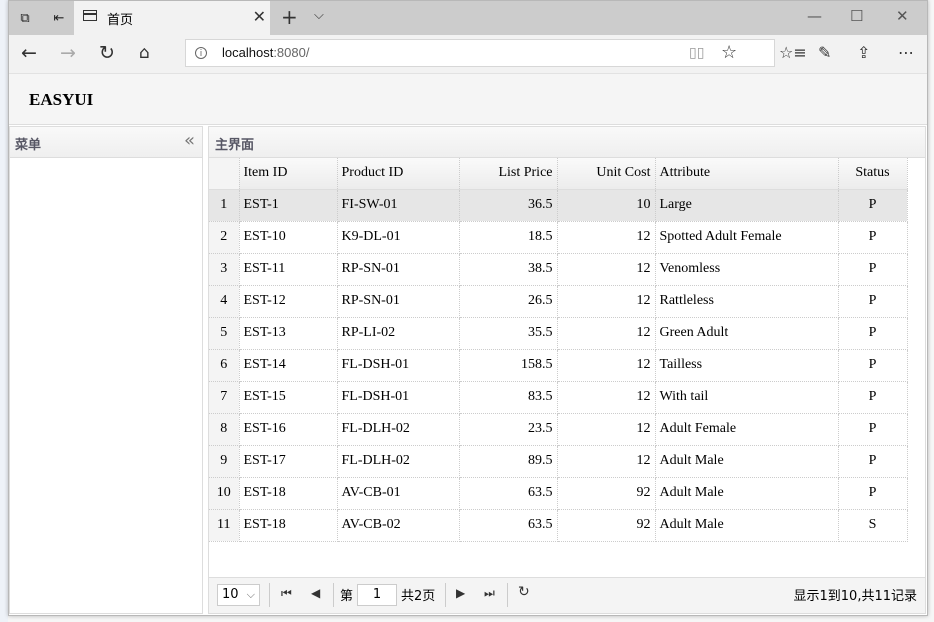 The image size is (934, 622). What do you see at coordinates (377, 595) in the screenshot?
I see `page-number-input: 1` at bounding box center [377, 595].